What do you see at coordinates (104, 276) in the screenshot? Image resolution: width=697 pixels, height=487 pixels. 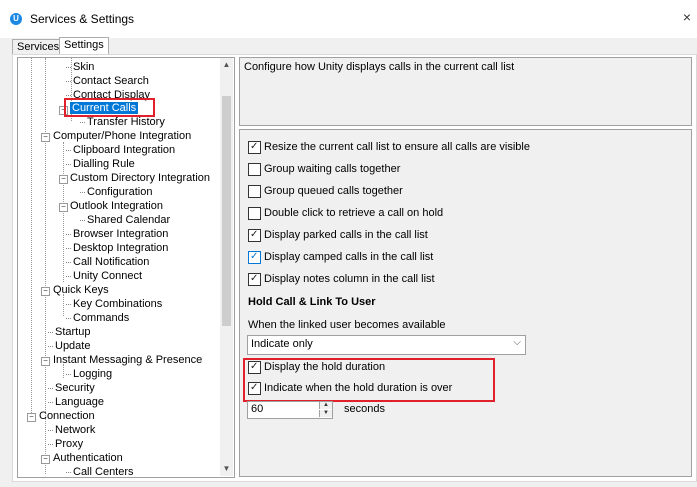 I see `tree-item-unity-connect: Unity Connect` at bounding box center [104, 276].